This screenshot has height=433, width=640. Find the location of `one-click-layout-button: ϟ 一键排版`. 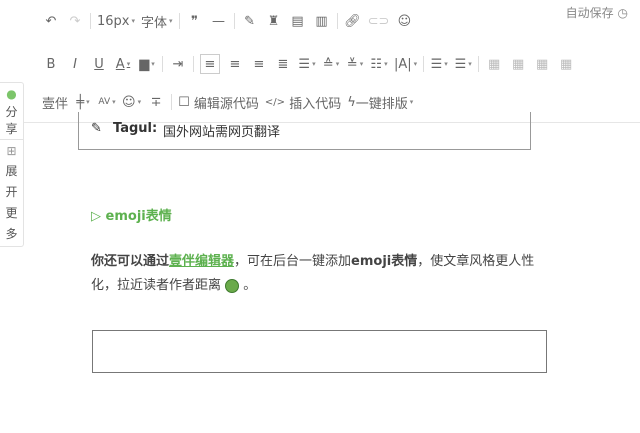

one-click-layout-button: ϟ 一键排版 is located at coordinates (380, 102).